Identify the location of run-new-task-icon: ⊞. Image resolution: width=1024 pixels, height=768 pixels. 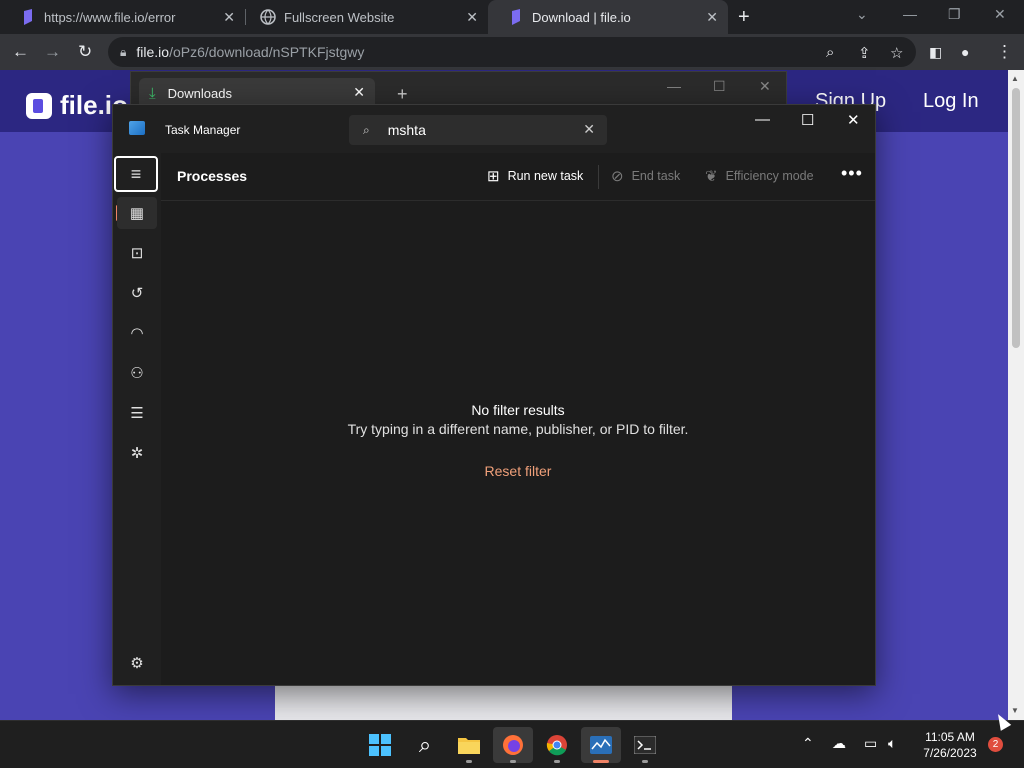
(493, 176).